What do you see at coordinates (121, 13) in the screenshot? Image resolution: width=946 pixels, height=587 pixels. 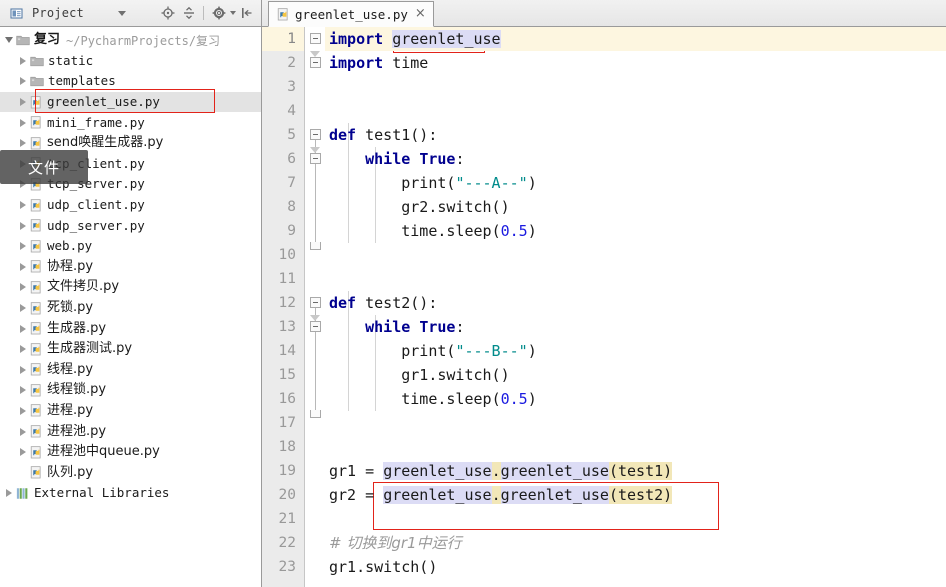 I see `project-view-chevron-down-icon` at bounding box center [121, 13].